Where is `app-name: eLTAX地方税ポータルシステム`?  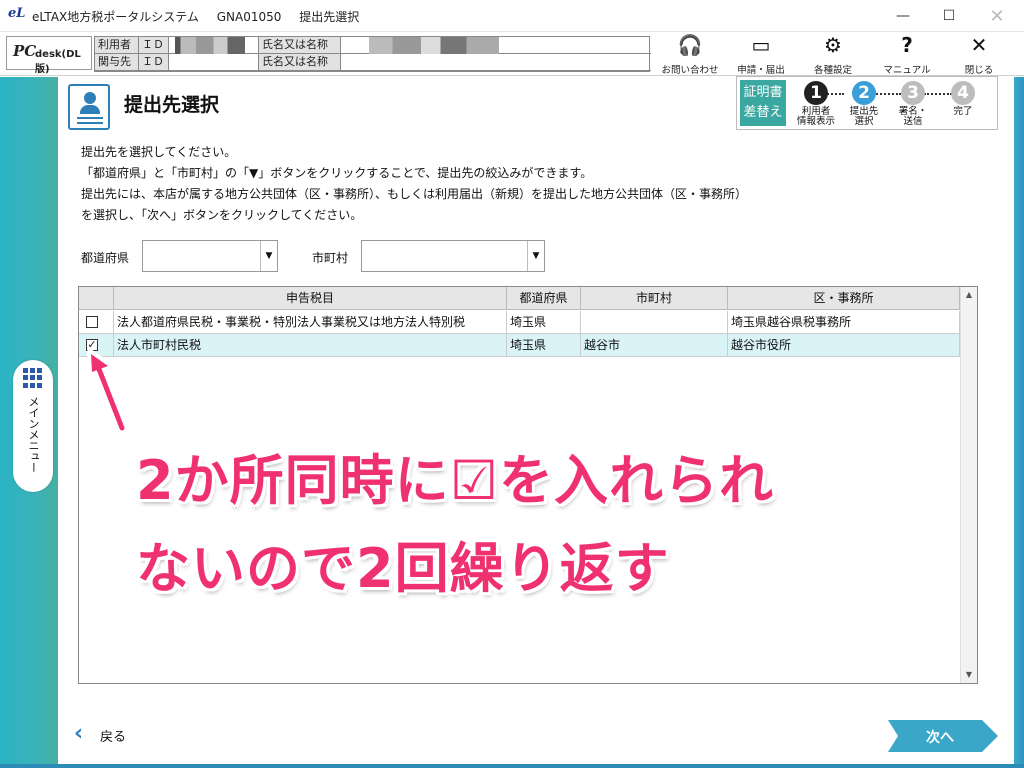
app-name: eLTAX地方税ポータルシステム is located at coordinates (115, 17).